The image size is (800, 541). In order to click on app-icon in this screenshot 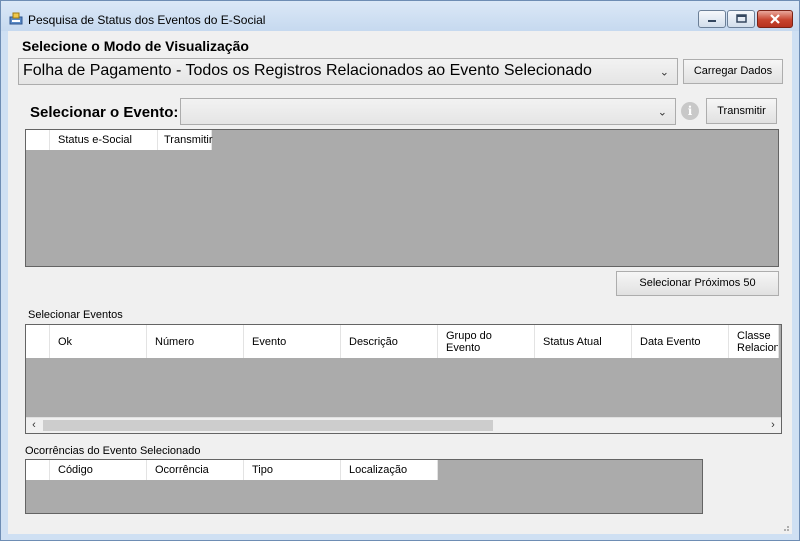, I will do `click(16, 18)`.